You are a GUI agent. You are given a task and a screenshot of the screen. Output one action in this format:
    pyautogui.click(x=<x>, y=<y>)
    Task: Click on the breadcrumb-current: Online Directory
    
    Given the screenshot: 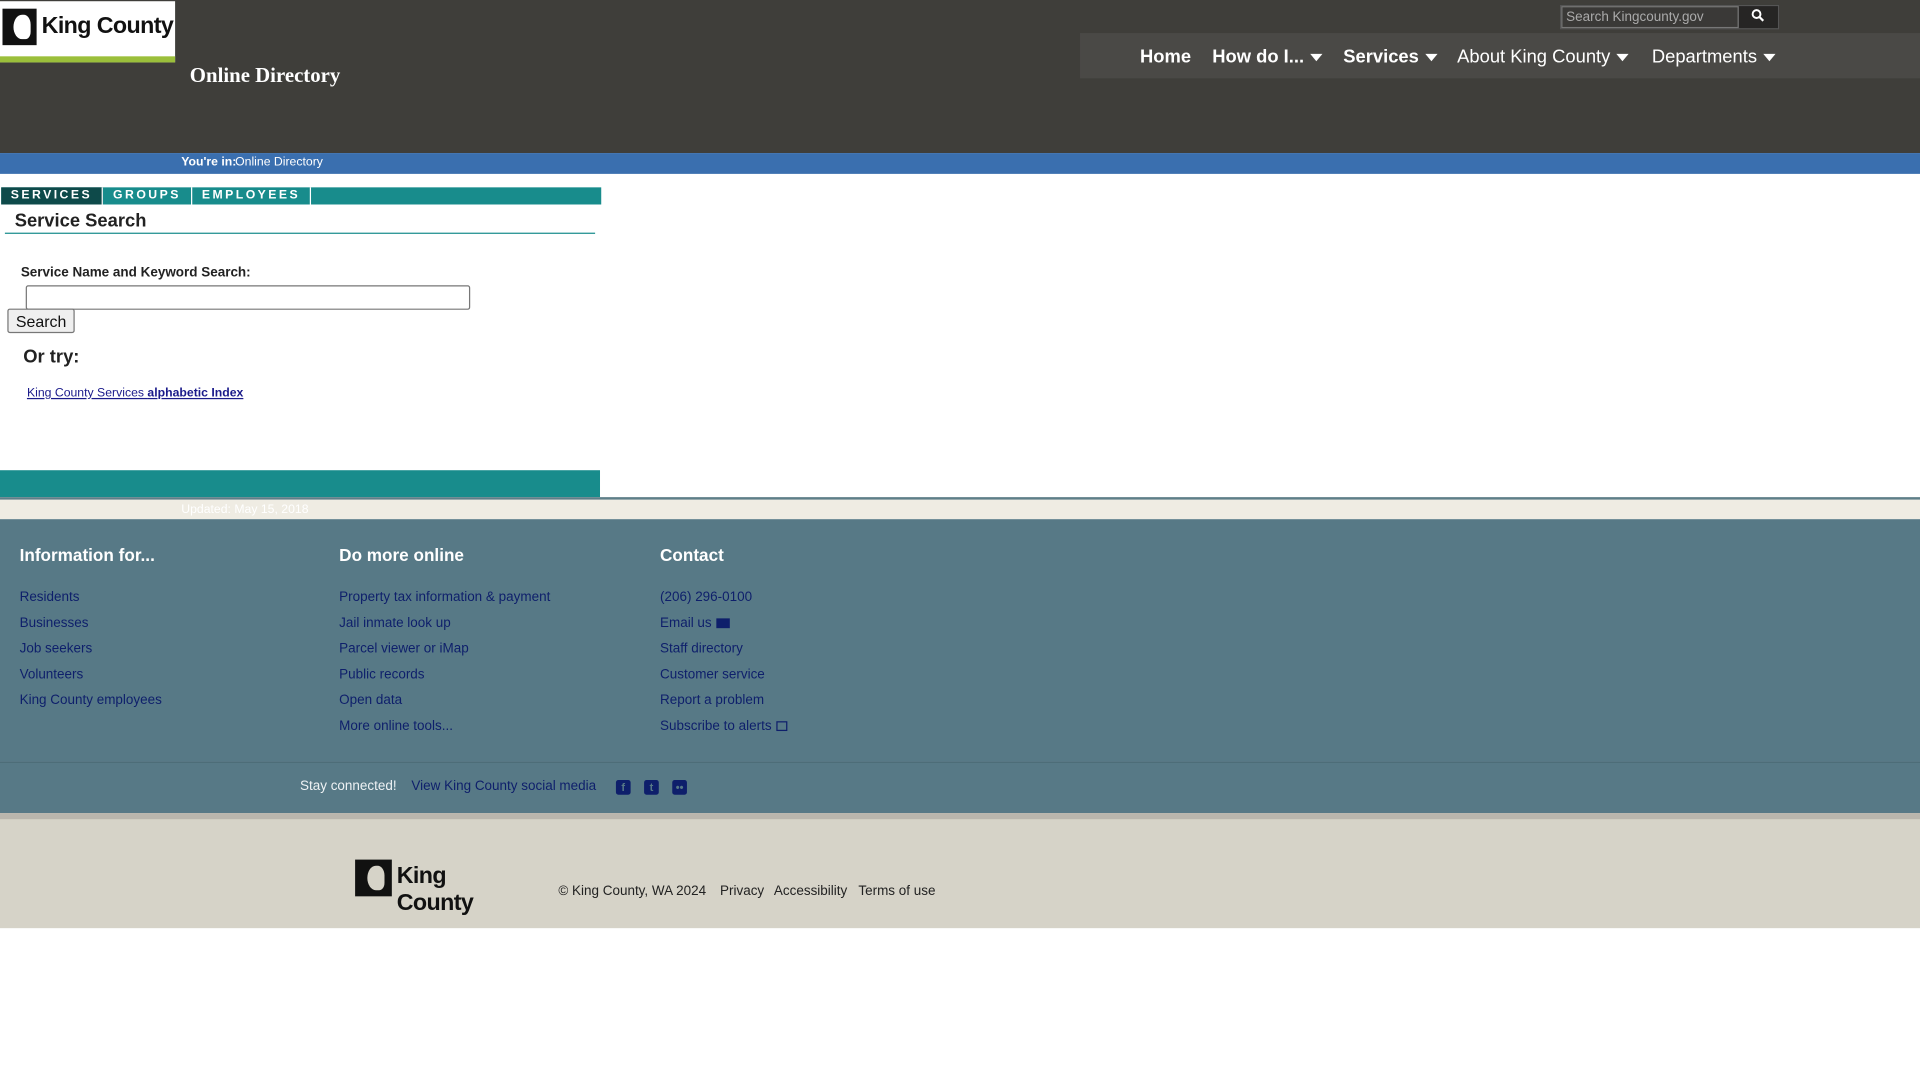 What is the action you would take?
    pyautogui.click(x=279, y=162)
    